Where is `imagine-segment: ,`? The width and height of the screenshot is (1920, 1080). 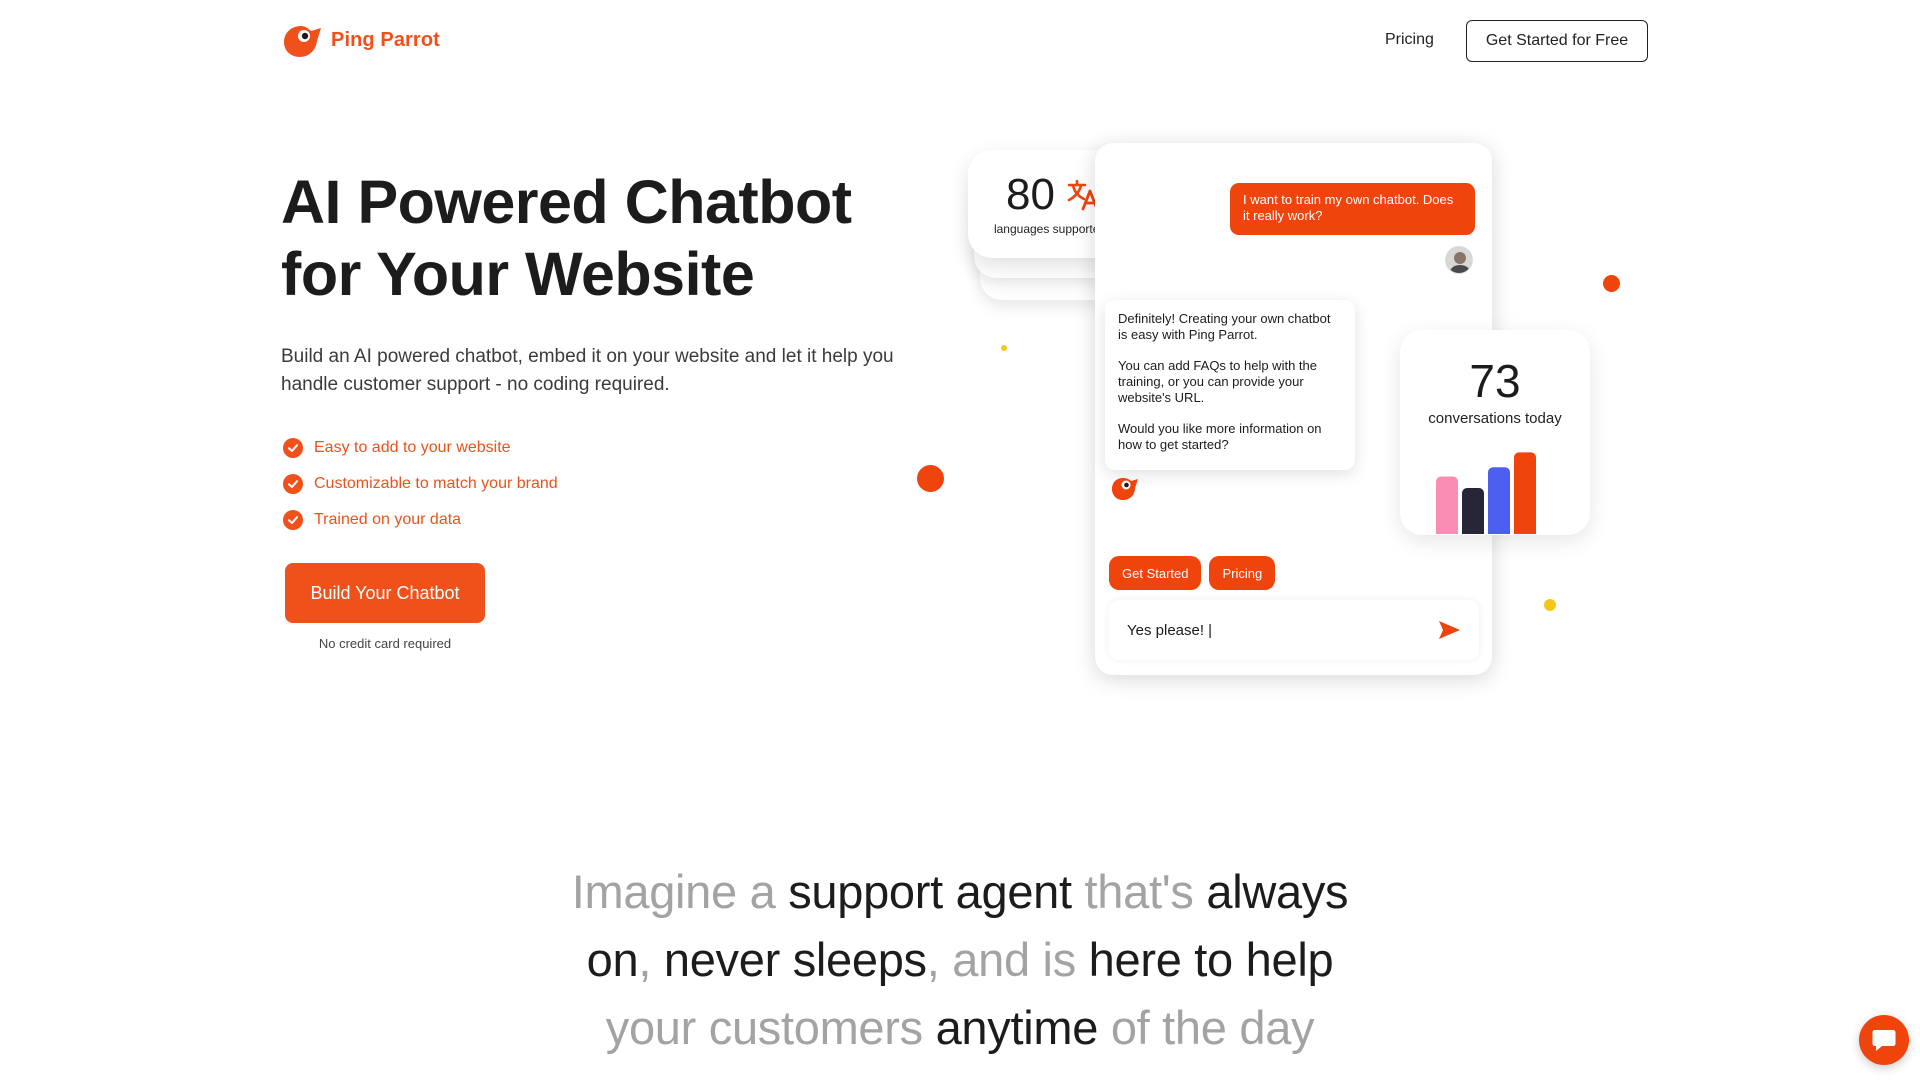 imagine-segment: , is located at coordinates (651, 959).